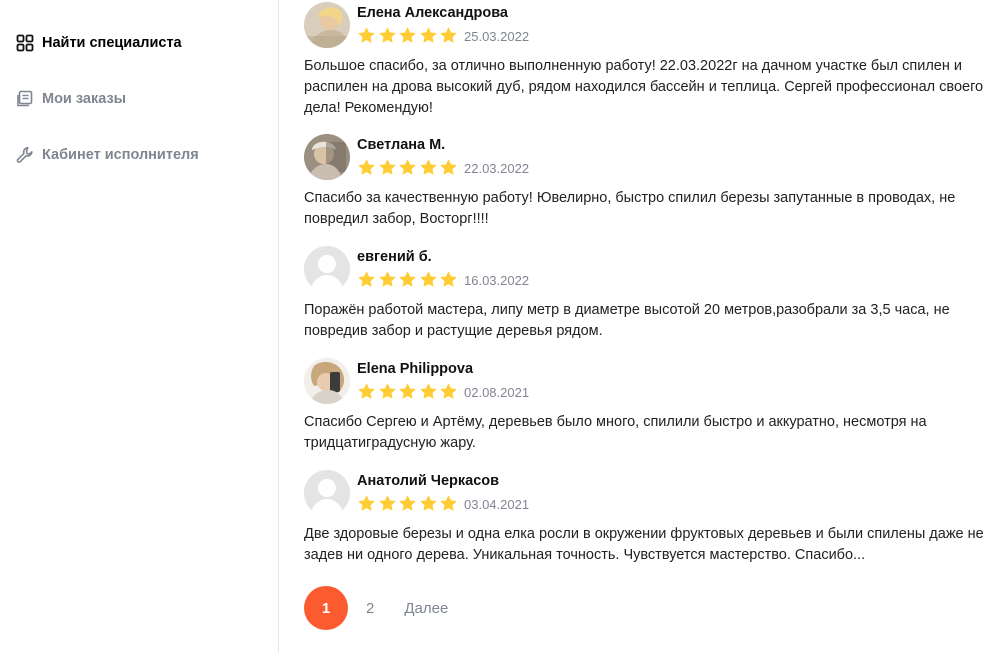  Describe the element at coordinates (25, 155) in the screenshot. I see `wrench-icon` at that location.